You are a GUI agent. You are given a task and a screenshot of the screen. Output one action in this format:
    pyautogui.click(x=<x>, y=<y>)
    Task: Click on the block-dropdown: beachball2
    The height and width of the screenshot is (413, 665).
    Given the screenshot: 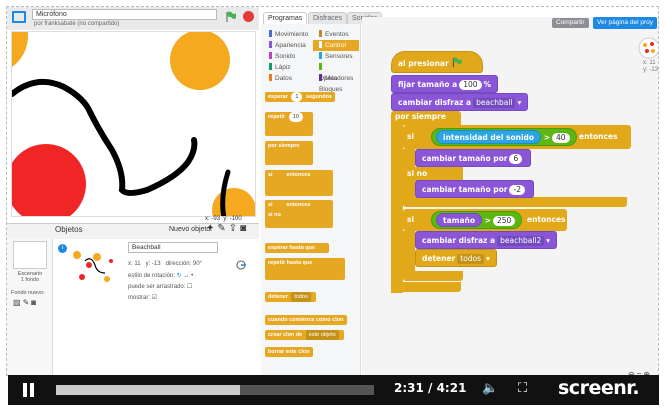 What is the action you would take?
    pyautogui.click(x=521, y=241)
    